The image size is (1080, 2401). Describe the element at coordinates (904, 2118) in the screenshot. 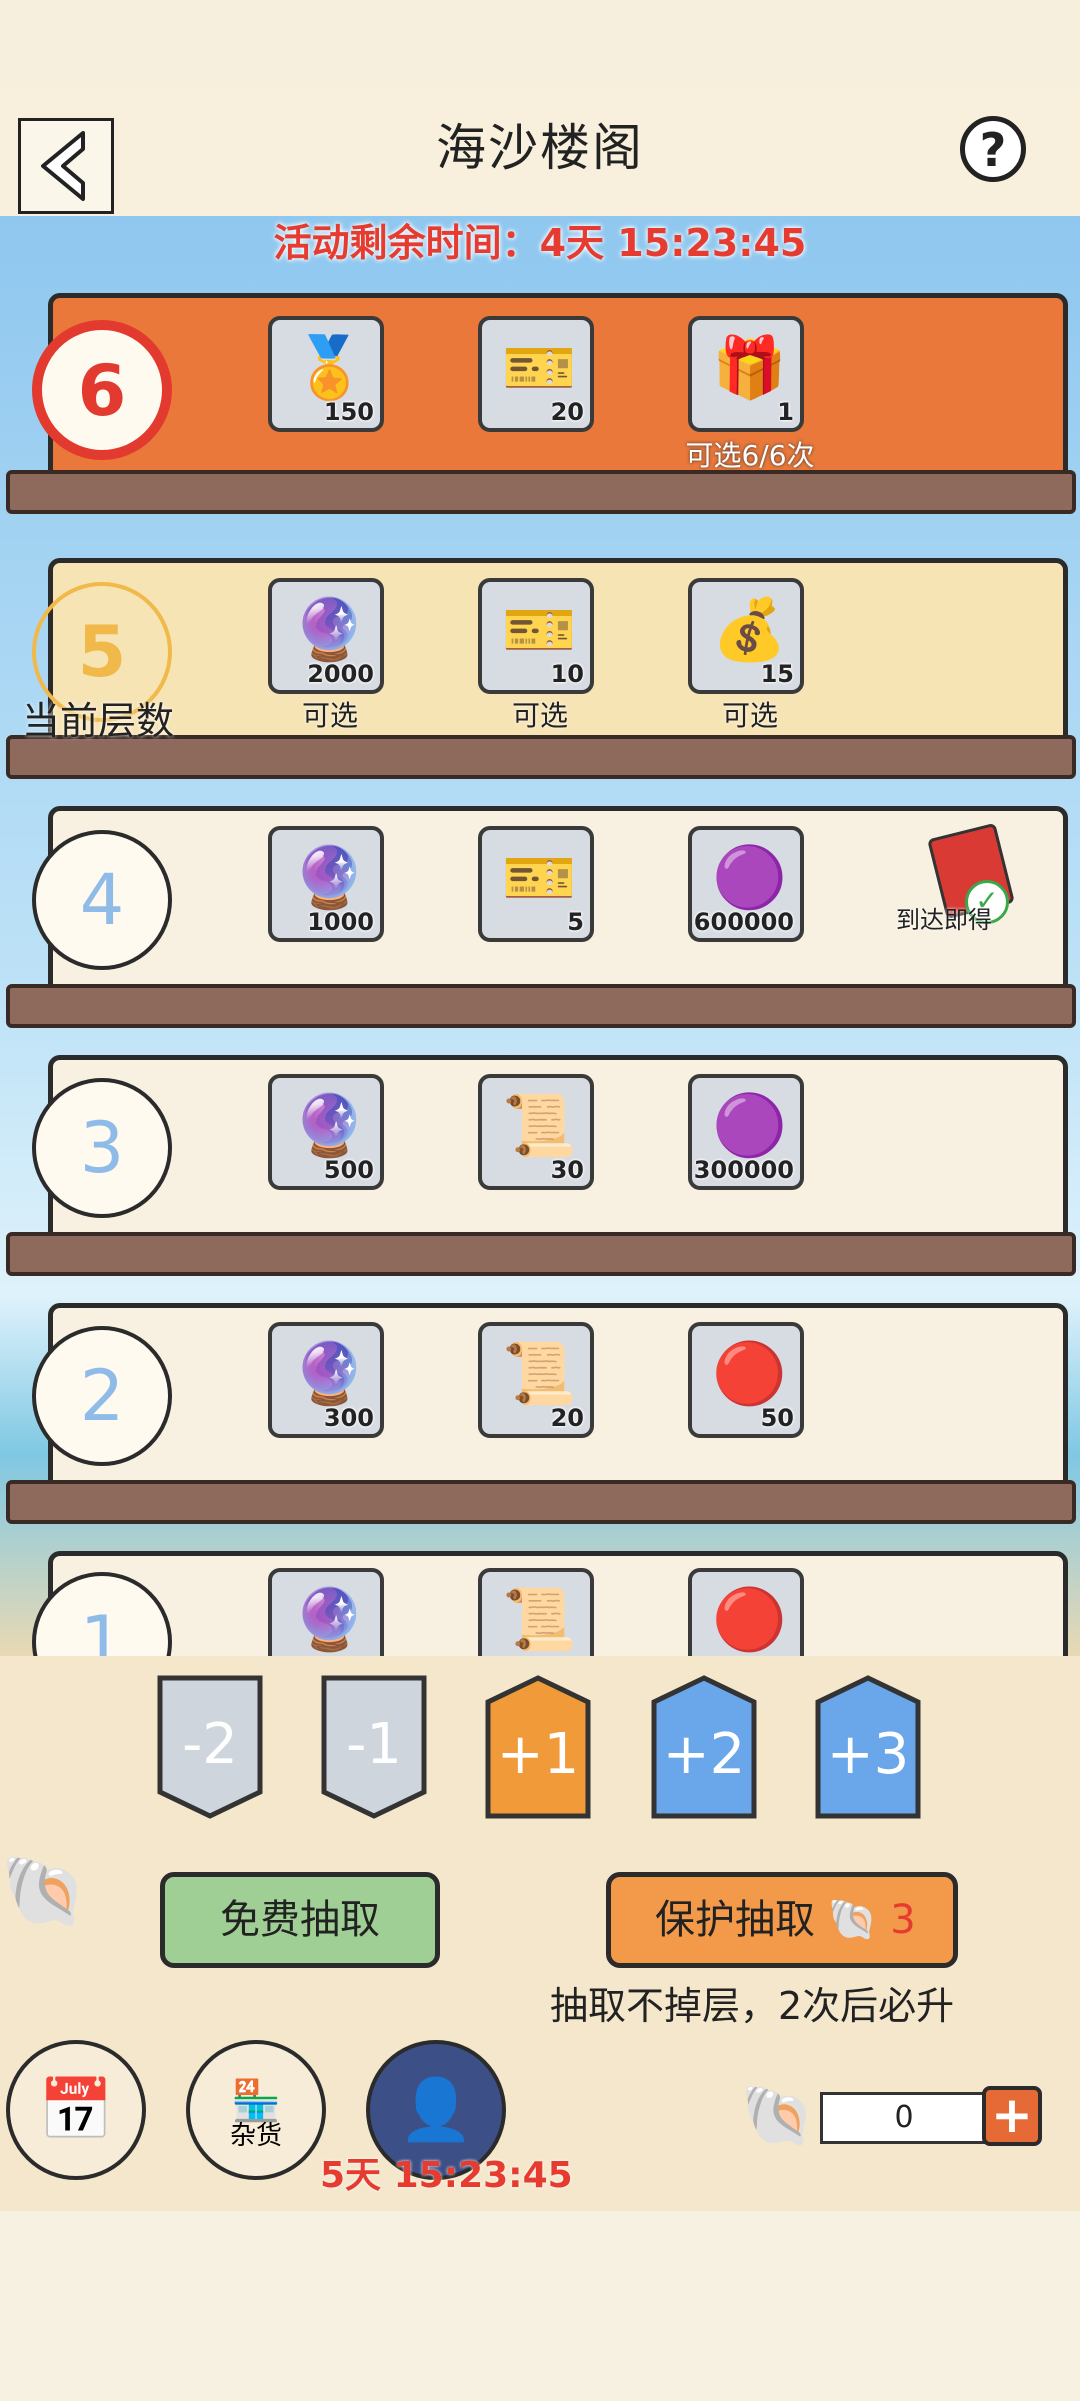

I see `shell-counter: 0` at that location.